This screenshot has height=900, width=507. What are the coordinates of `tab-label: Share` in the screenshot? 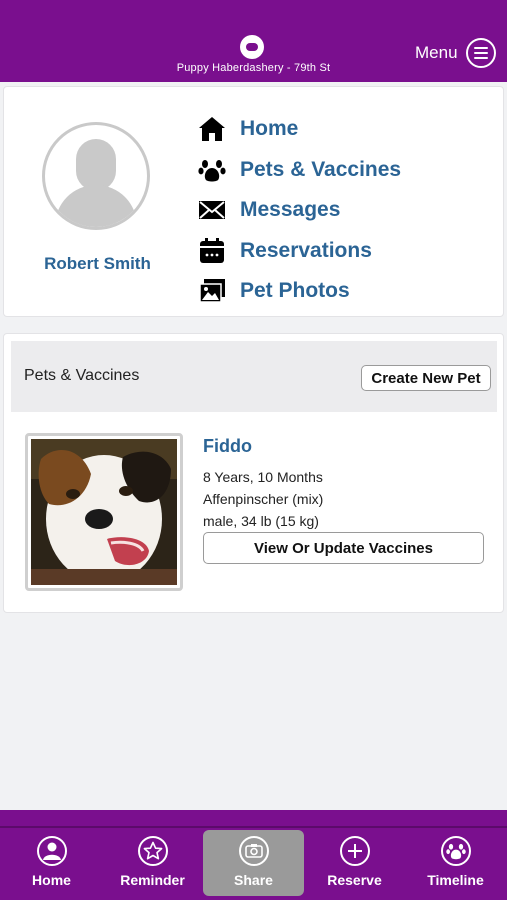 It's located at (253, 880).